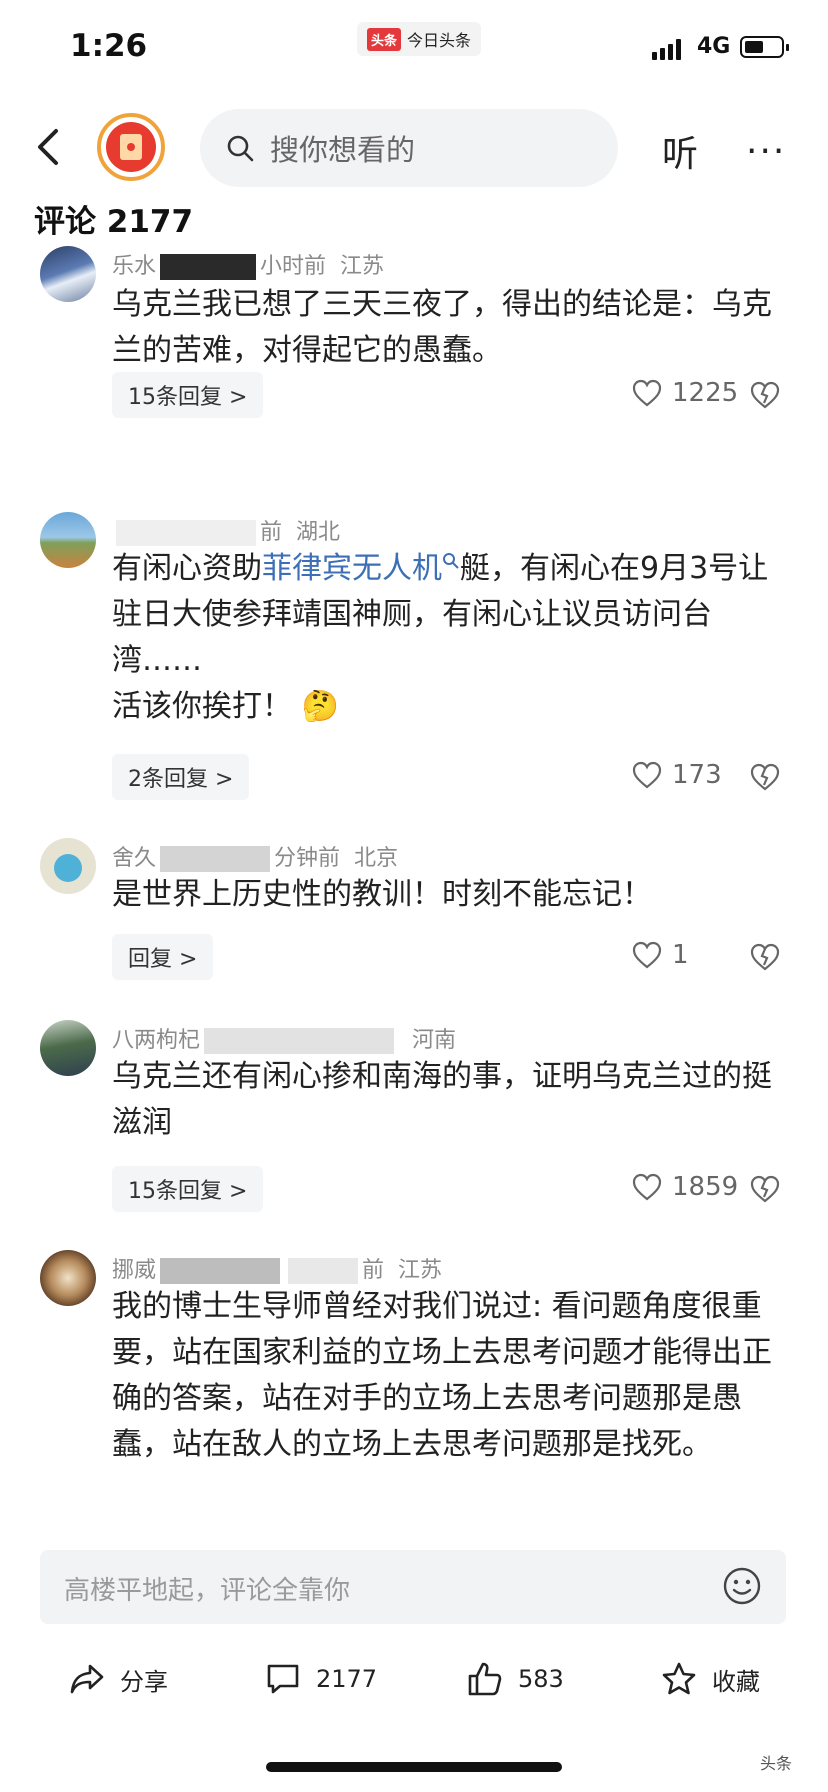  I want to click on share-icon, so click(87, 1679).